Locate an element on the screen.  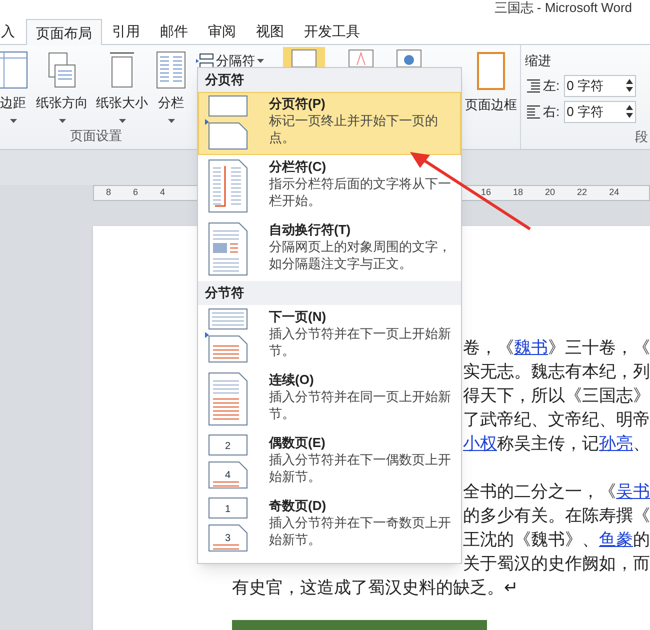
ribbon-tab: 审阅 is located at coordinates (222, 31).